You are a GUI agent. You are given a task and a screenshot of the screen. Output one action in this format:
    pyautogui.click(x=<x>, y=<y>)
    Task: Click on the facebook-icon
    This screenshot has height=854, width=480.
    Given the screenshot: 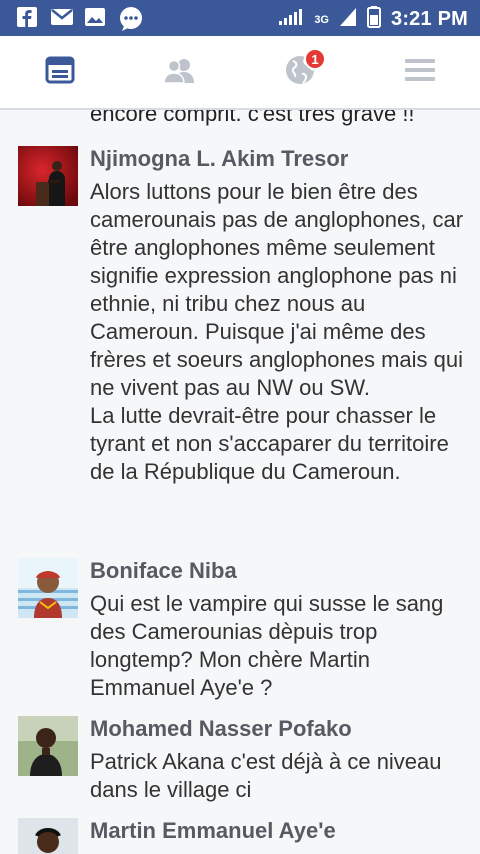 What is the action you would take?
    pyautogui.click(x=27, y=17)
    